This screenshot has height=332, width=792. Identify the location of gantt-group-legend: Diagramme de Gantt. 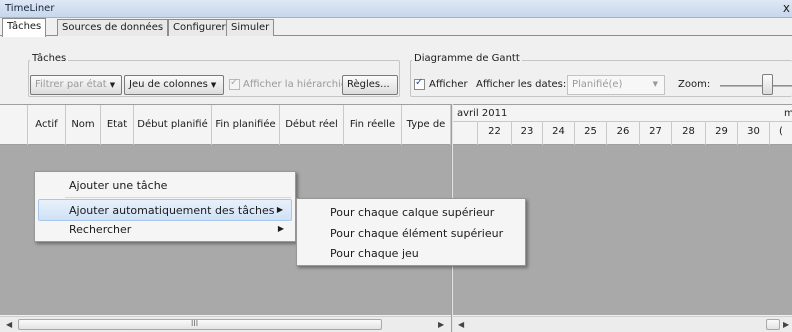
(467, 58).